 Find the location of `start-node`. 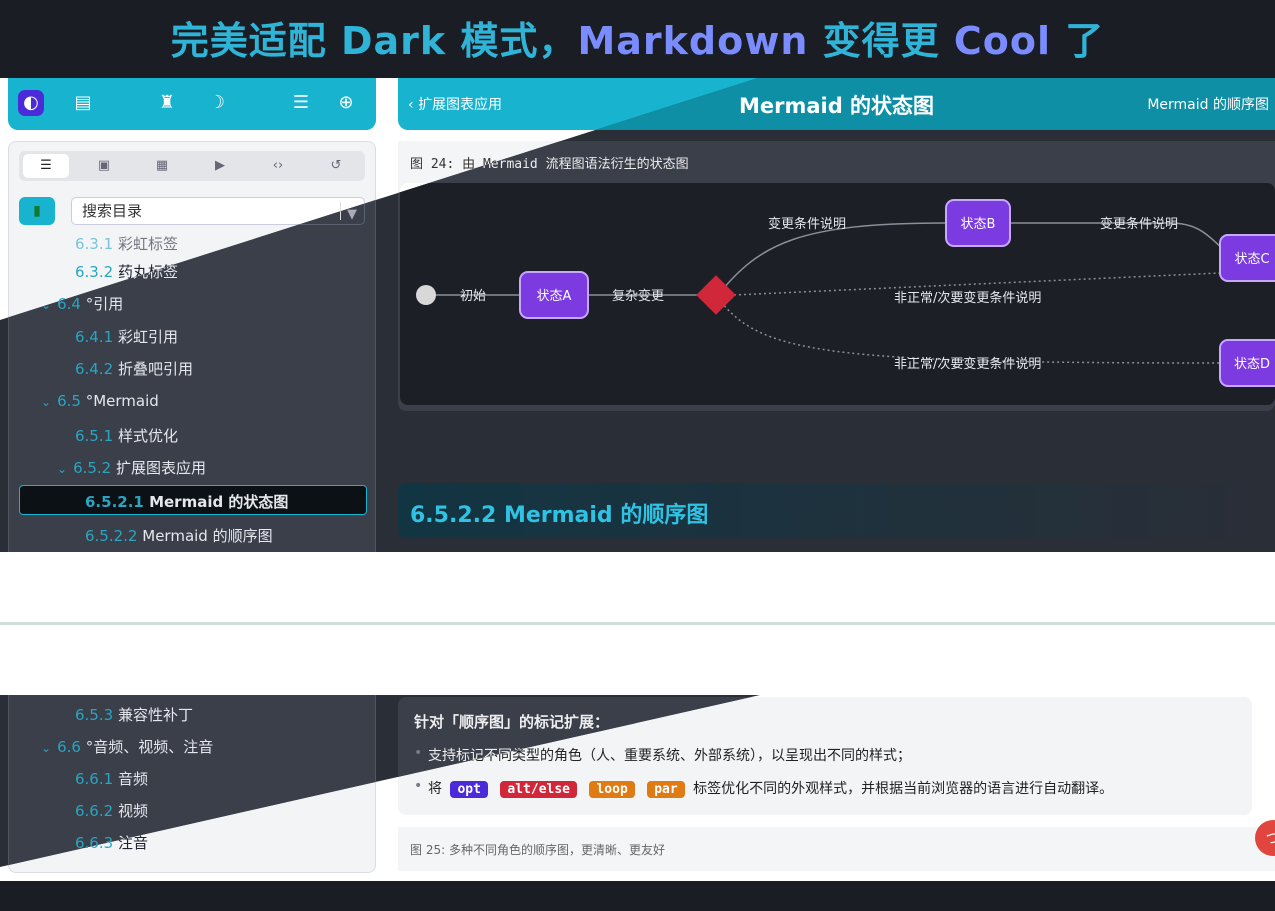

start-node is located at coordinates (426, 295).